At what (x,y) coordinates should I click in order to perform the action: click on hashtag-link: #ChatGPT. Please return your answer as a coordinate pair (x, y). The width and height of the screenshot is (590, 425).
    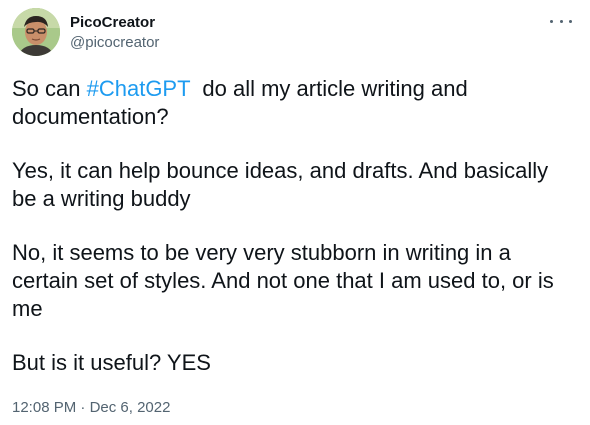
    Looking at the image, I should click on (139, 88).